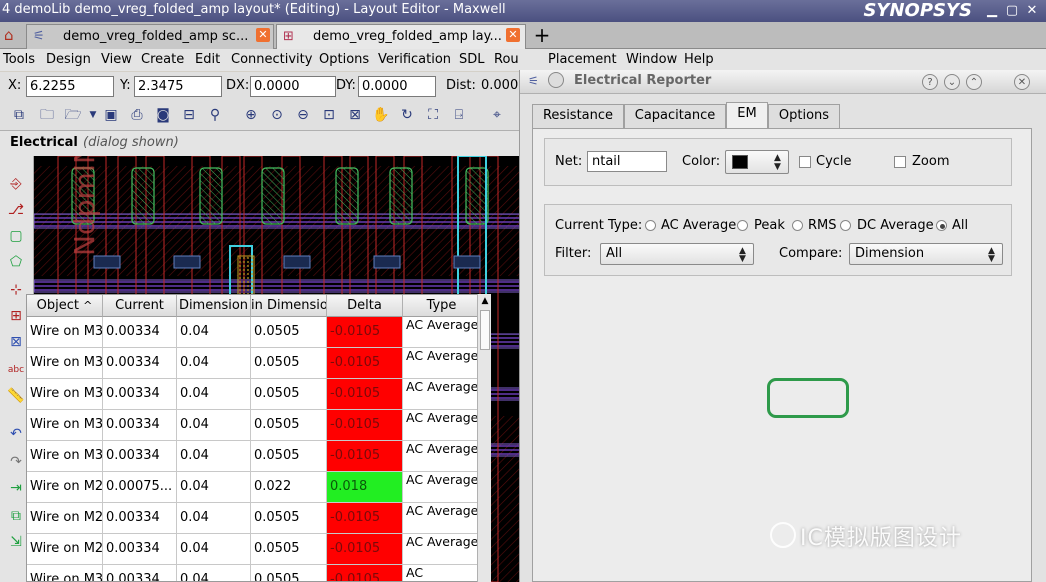 The height and width of the screenshot is (582, 1046). What do you see at coordinates (163, 115) in the screenshot?
I see `camera-icon: ◙` at bounding box center [163, 115].